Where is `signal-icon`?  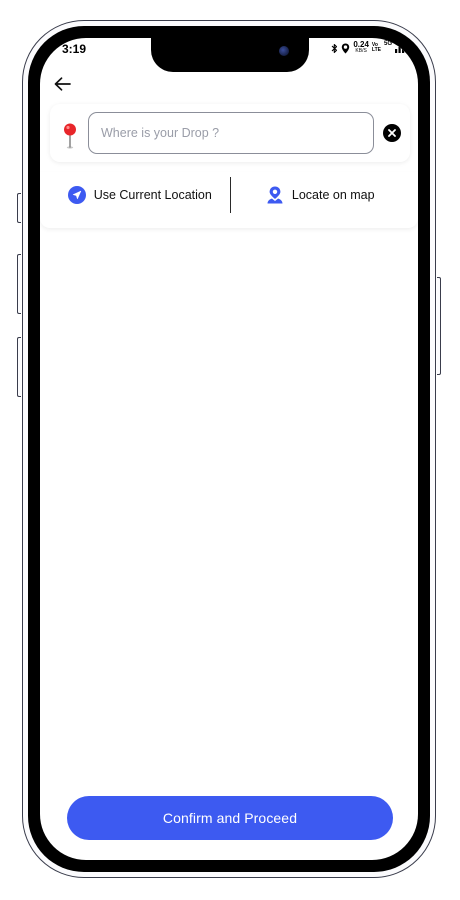 signal-icon is located at coordinates (401, 48).